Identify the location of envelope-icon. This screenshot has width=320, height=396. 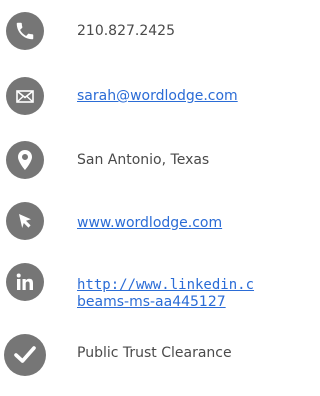
(25, 96).